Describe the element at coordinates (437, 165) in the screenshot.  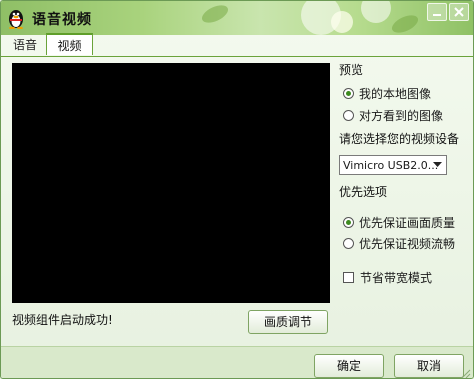
I see `chevron-down-icon` at that location.